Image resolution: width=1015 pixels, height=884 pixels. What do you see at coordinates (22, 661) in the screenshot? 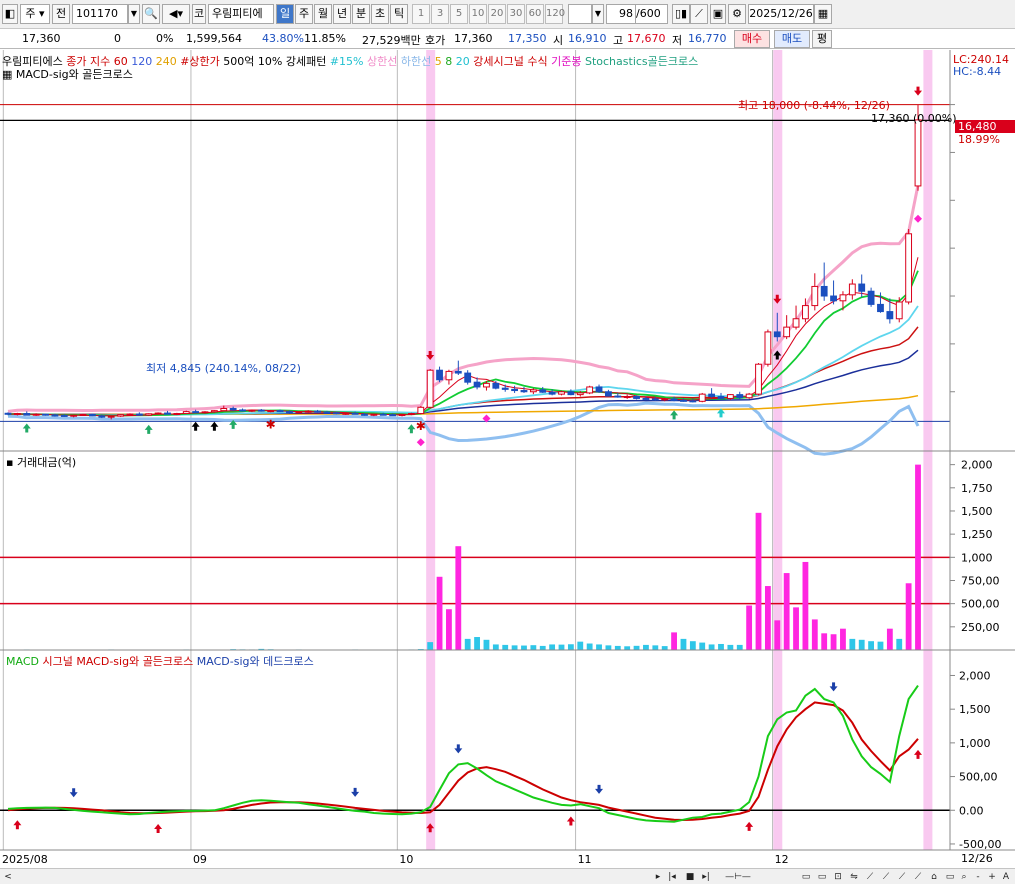
I see `macd-legend-item: MACD` at bounding box center [22, 661].